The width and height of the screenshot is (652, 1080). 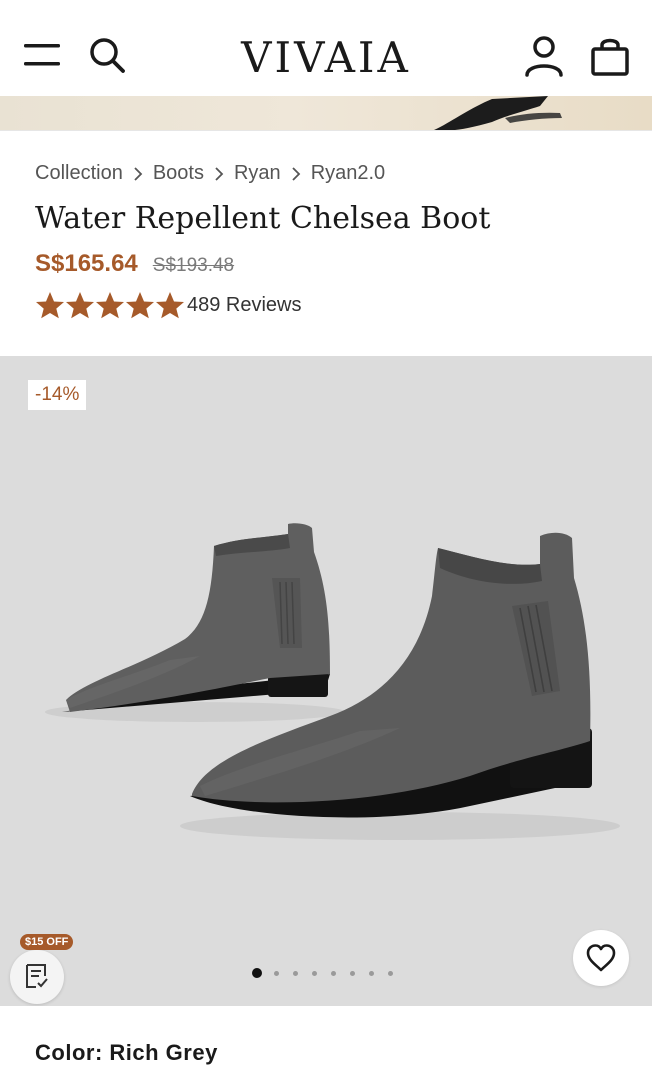 I want to click on divider, so click(x=326, y=130).